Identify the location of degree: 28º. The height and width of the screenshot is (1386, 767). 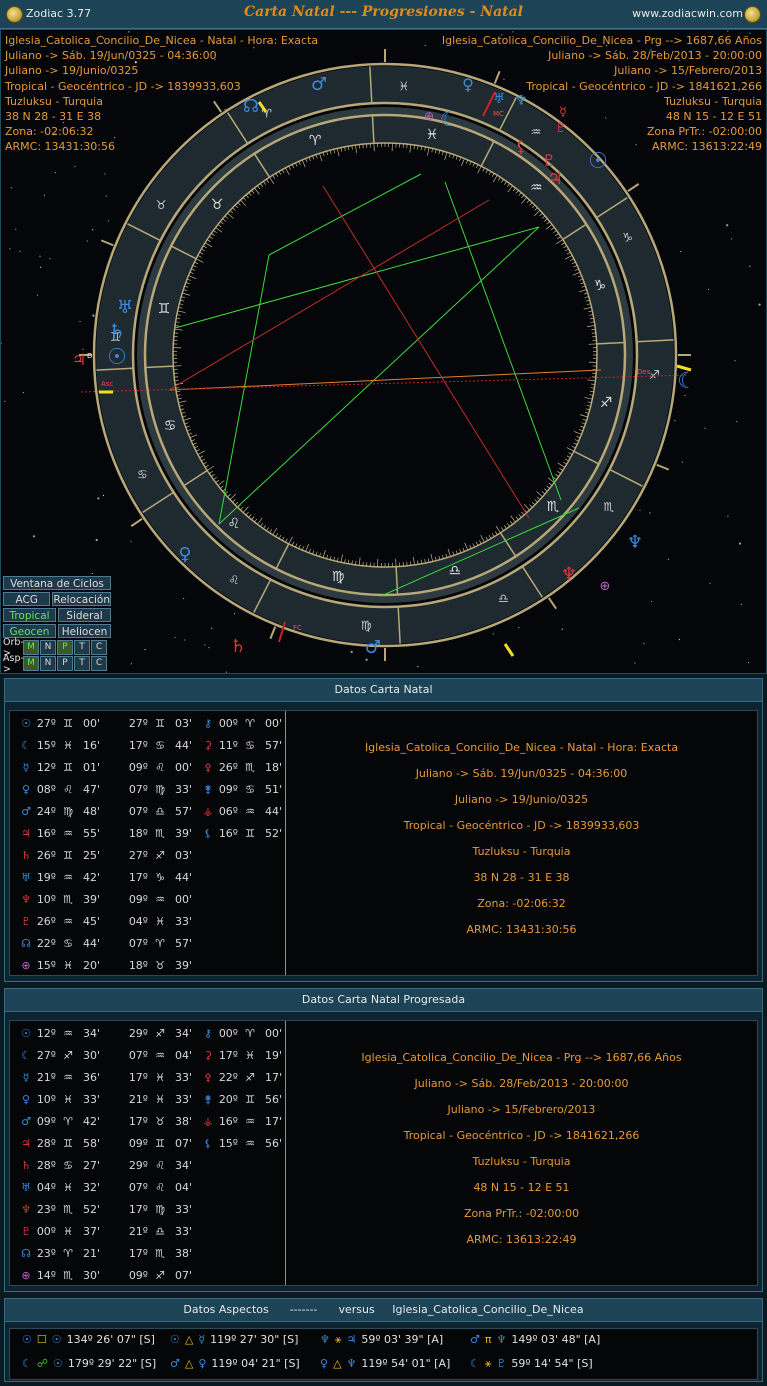
(46, 1143).